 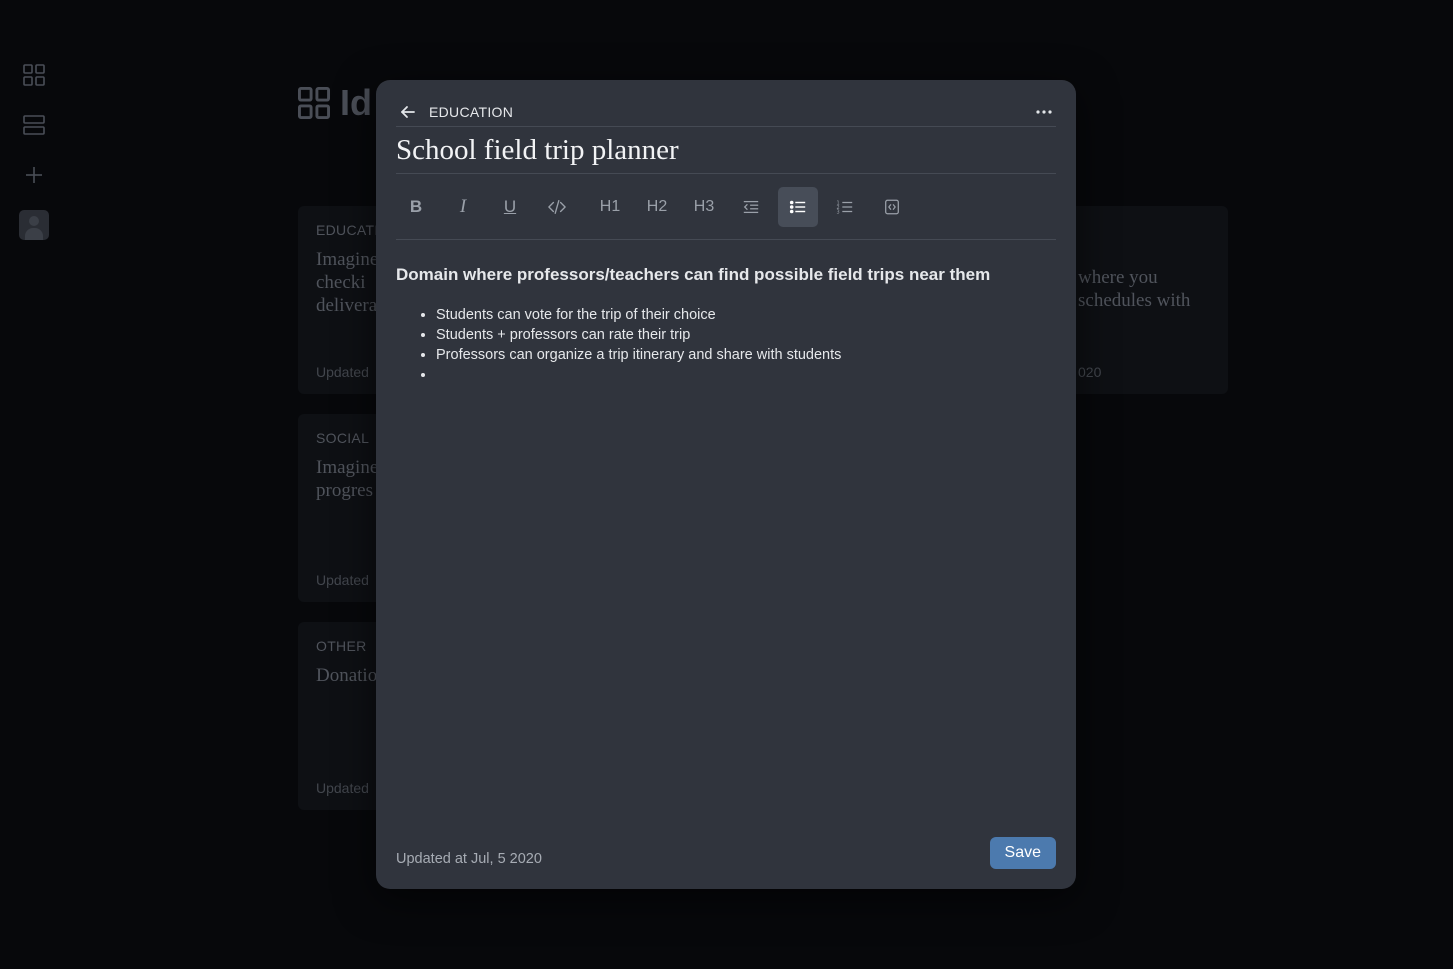 What do you see at coordinates (34, 175) in the screenshot?
I see `add-icon` at bounding box center [34, 175].